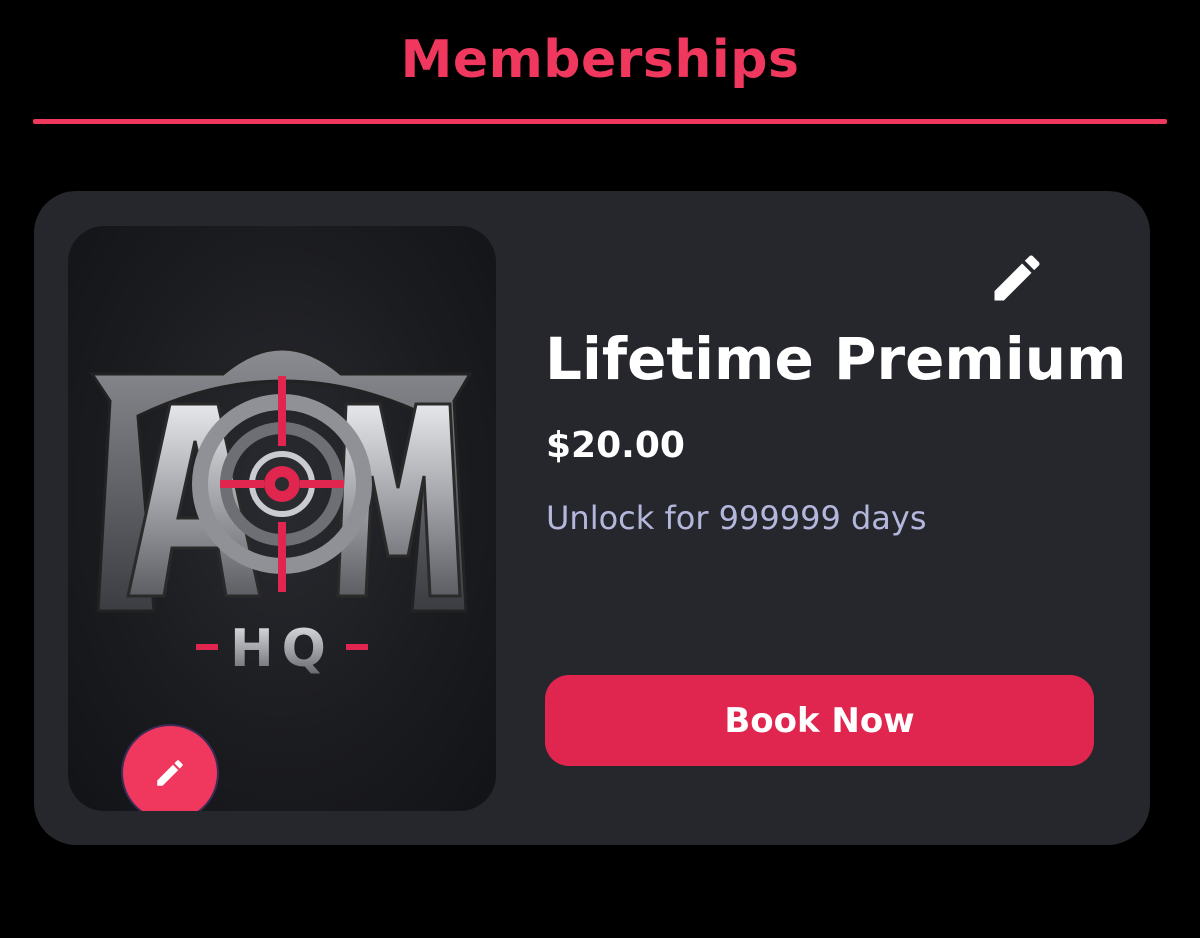 The height and width of the screenshot is (938, 1200). Describe the element at coordinates (281, 513) in the screenshot. I see `aim-hq-logo: HQ` at that location.